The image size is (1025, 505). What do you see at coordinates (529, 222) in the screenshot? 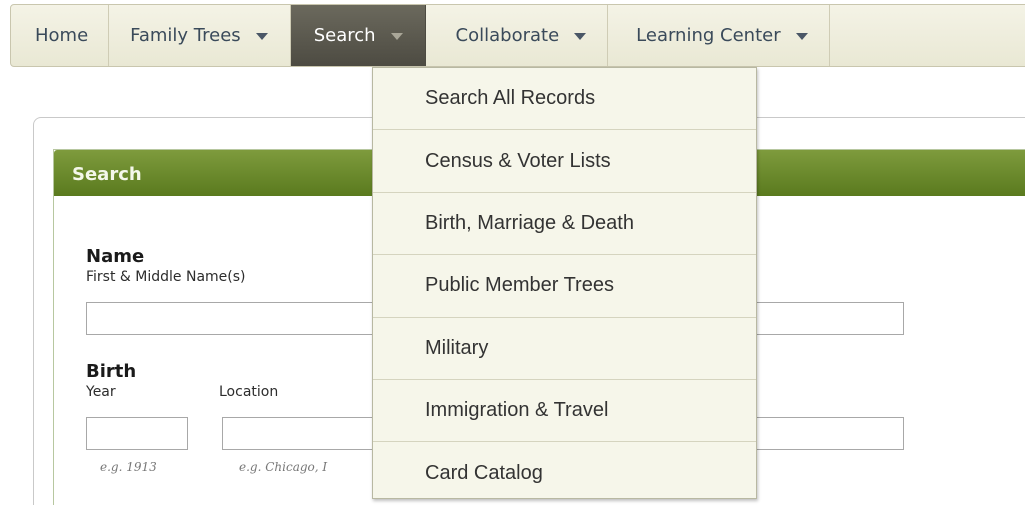
I see `menu-item-label: Birth, Marriage & Death` at bounding box center [529, 222].